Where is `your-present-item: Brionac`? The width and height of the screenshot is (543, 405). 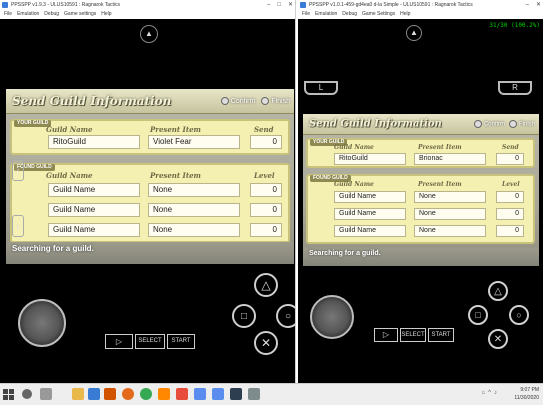
your-present-item: Brionac is located at coordinates (450, 159).